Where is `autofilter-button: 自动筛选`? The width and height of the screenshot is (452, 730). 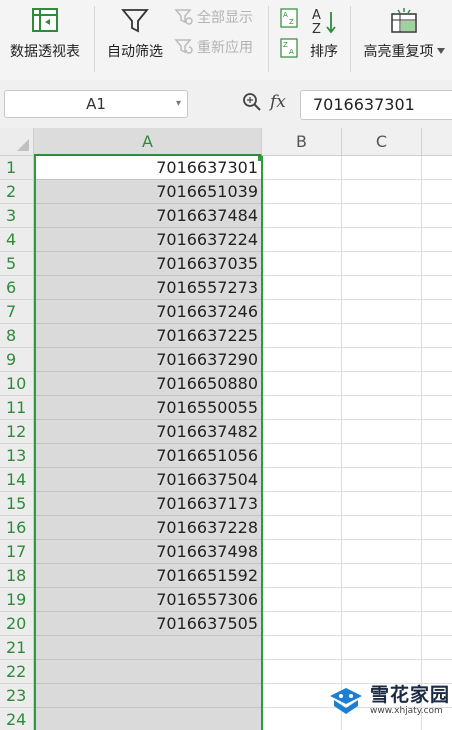
autofilter-button: 自动筛选 is located at coordinates (135, 33).